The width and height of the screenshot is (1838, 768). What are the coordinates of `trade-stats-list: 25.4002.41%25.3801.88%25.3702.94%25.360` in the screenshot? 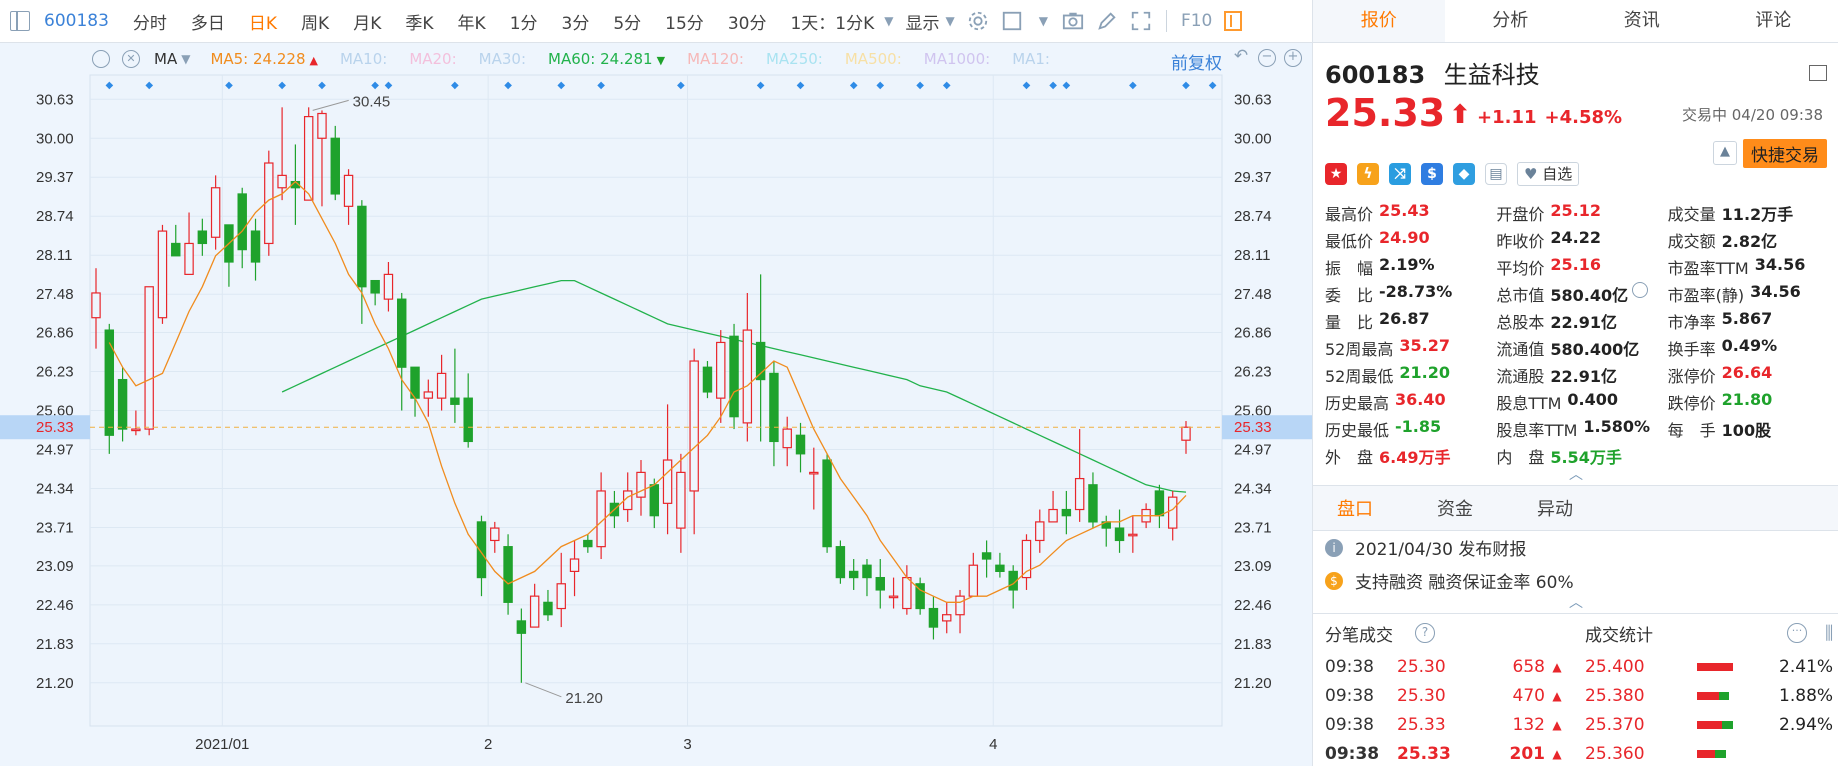 It's located at (1707, 710).